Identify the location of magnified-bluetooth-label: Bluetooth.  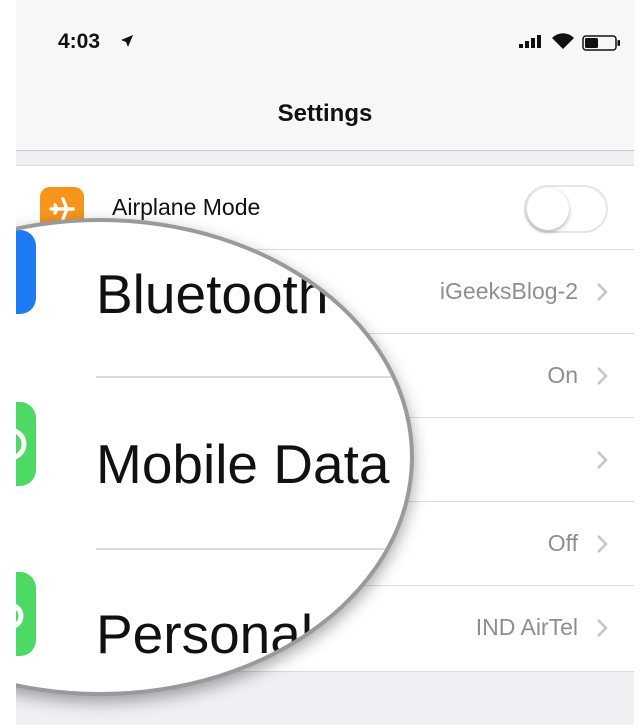
(212, 294).